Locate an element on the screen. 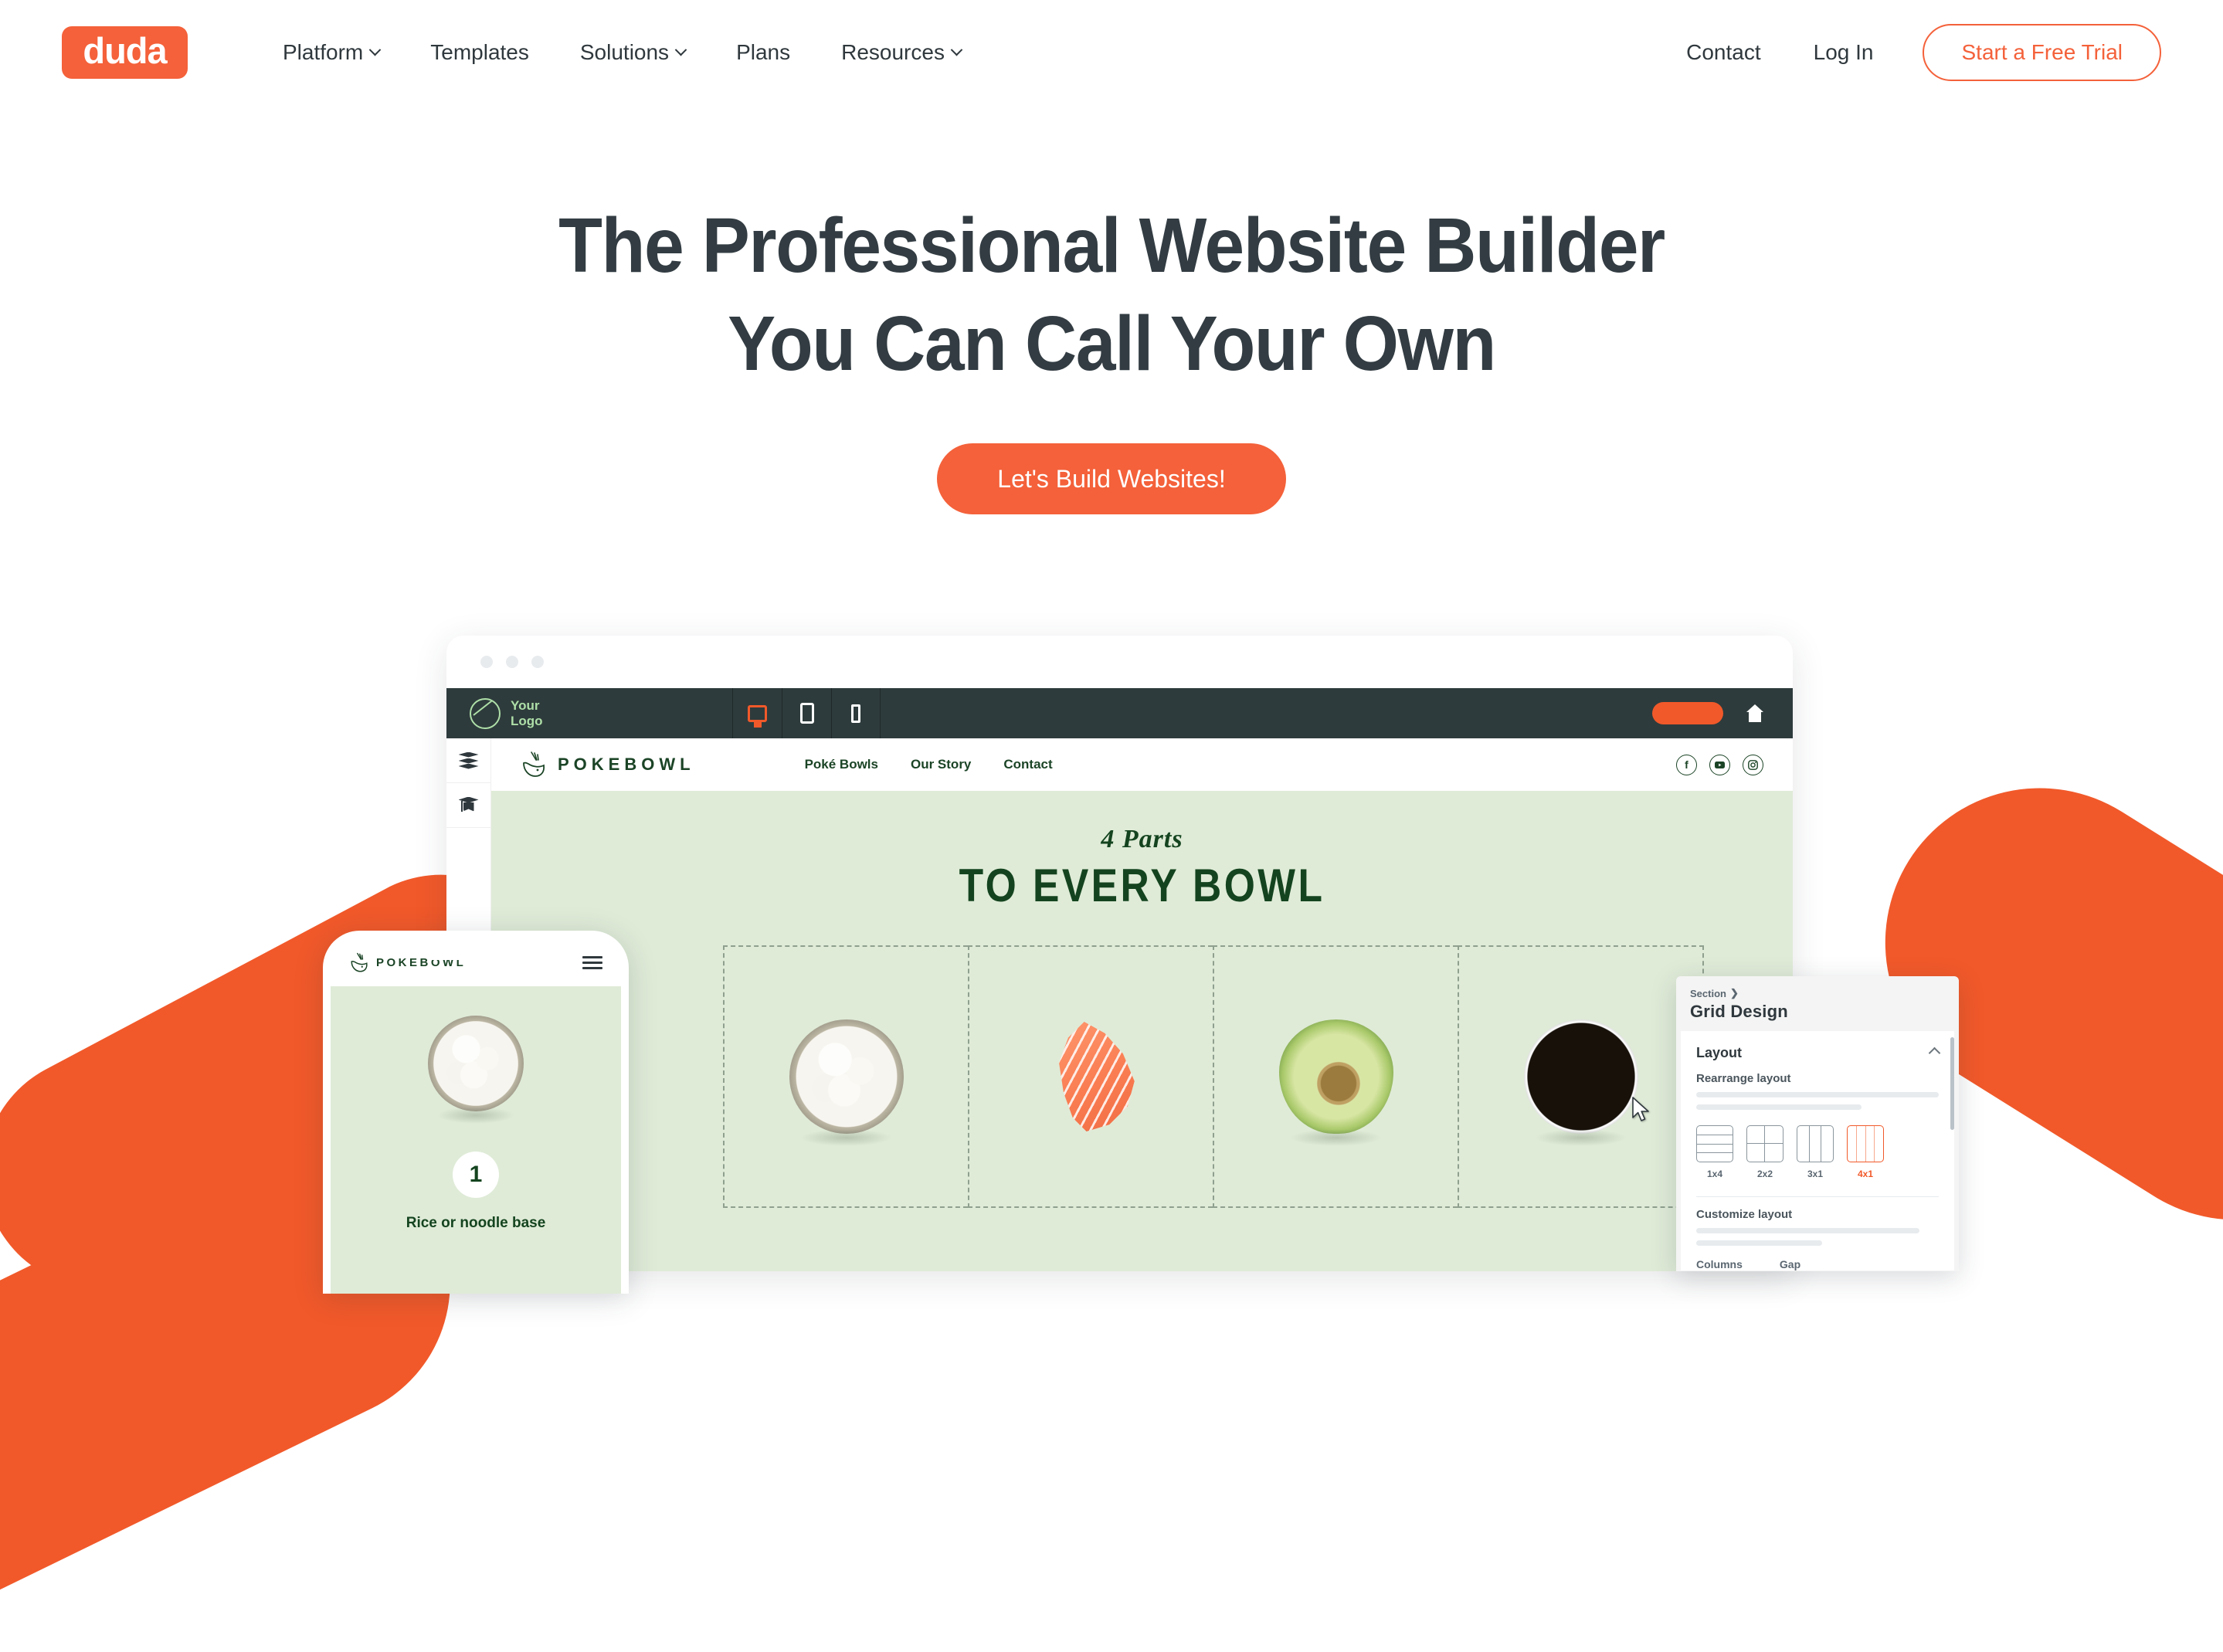 This screenshot has width=2223, height=1652. site-heading-main: TO EVERY BOWL is located at coordinates (1142, 885).